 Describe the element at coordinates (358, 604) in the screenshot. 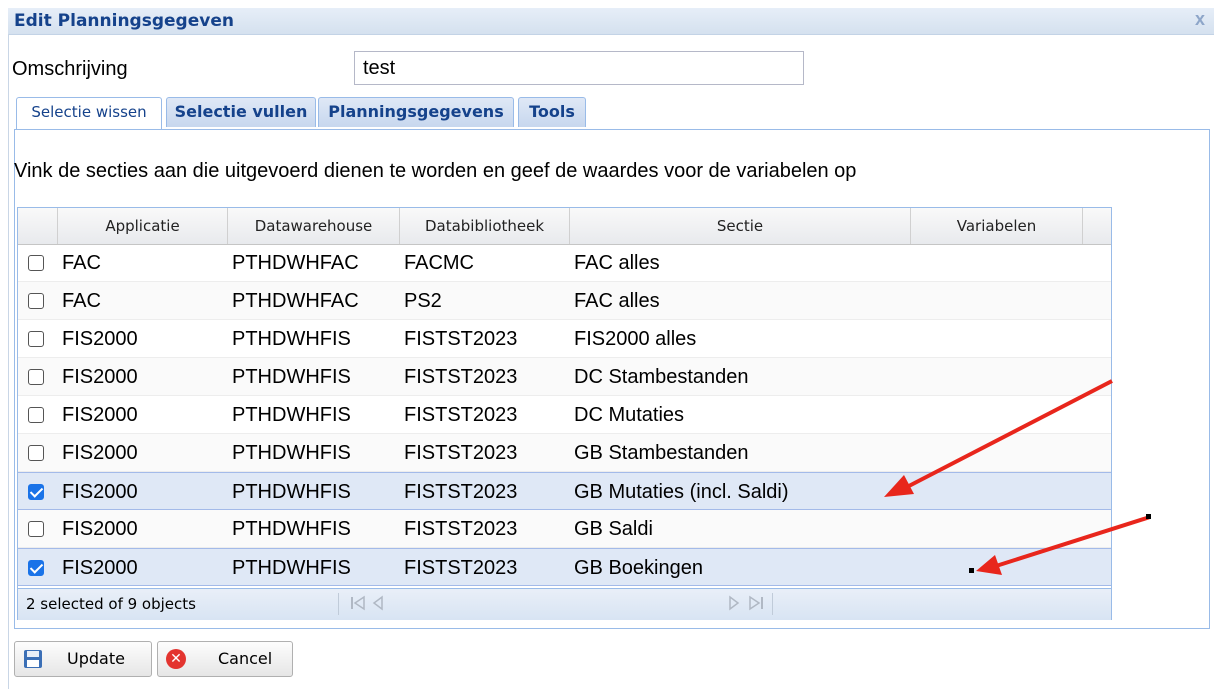

I see `first-page-icon` at that location.